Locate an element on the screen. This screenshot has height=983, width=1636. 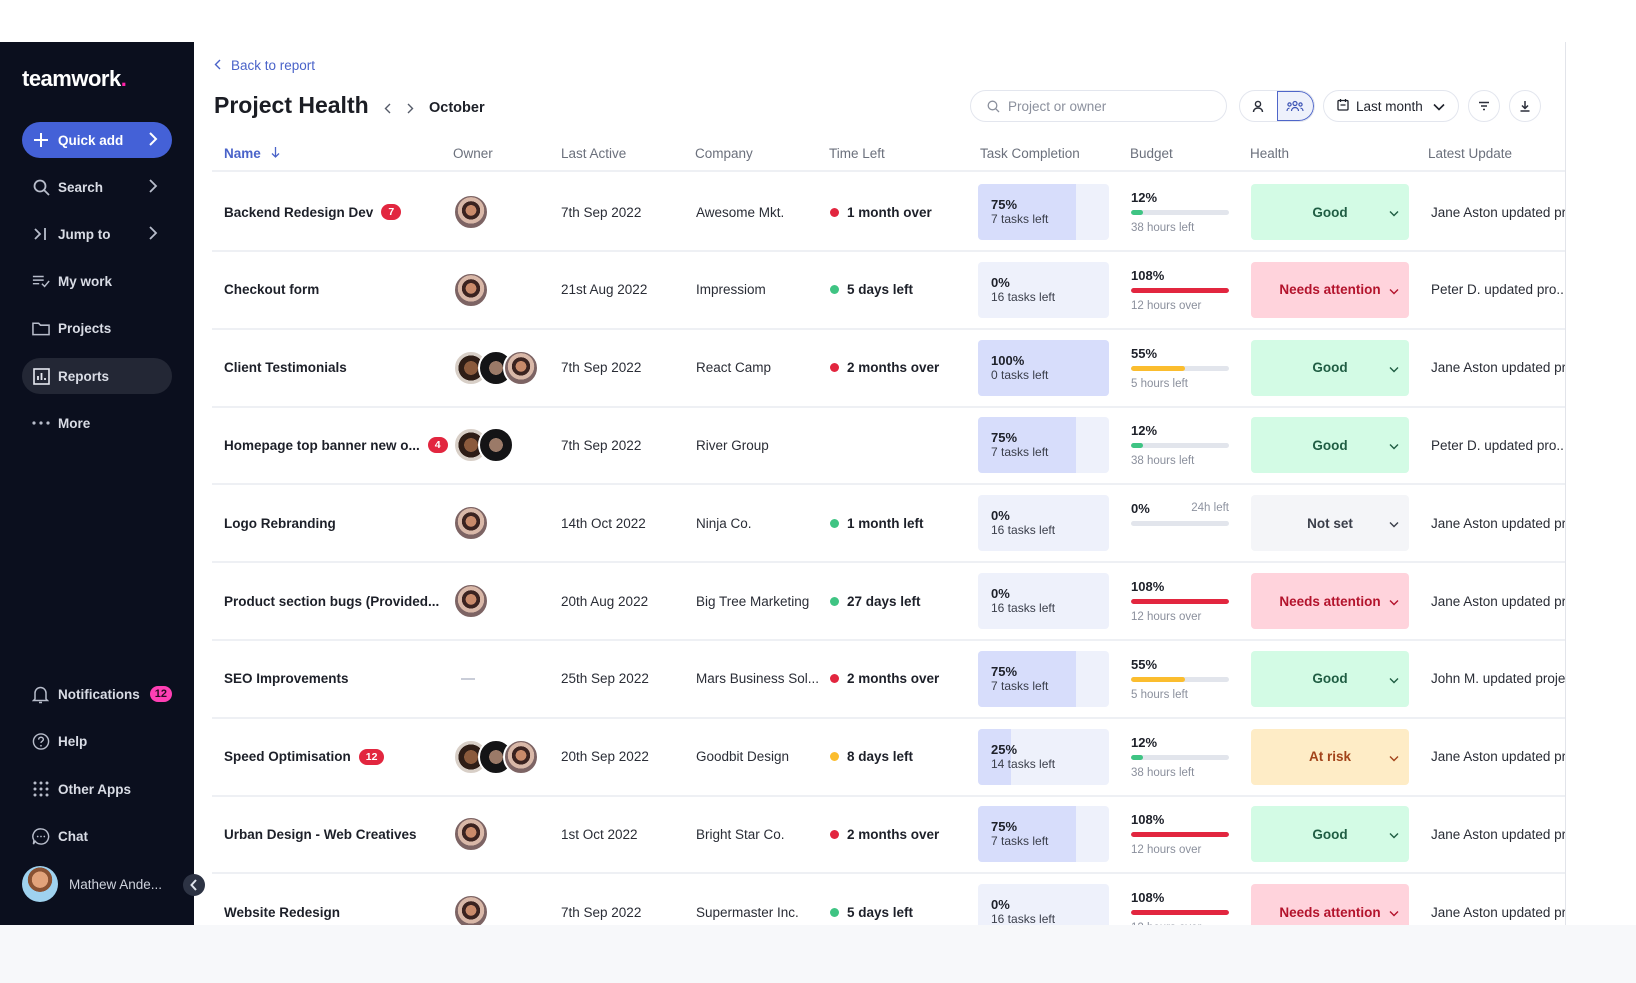
project-name-cell: Website Redesign is located at coordinates (282, 899).